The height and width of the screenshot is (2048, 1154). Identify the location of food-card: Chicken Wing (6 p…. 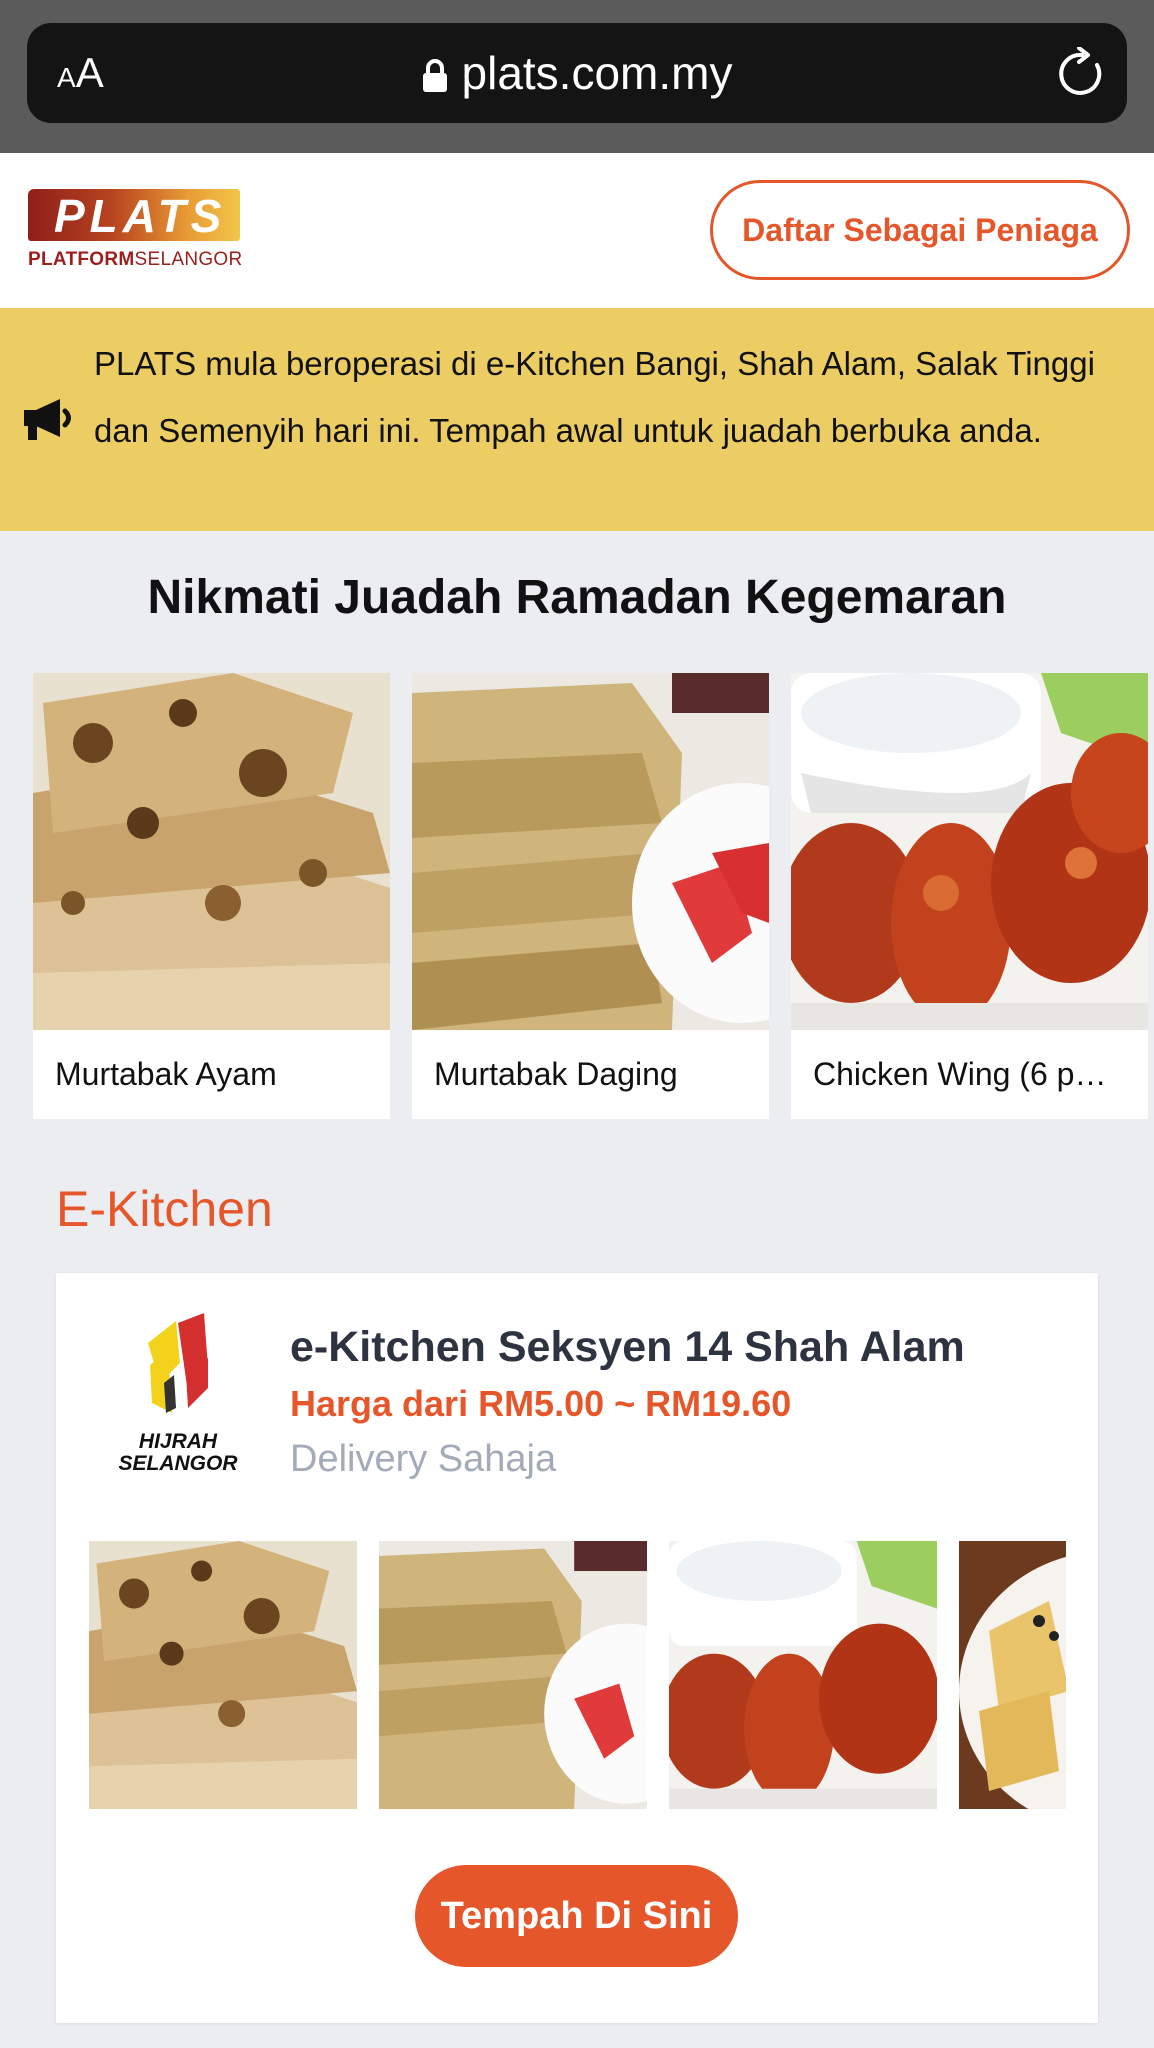
(969, 896).